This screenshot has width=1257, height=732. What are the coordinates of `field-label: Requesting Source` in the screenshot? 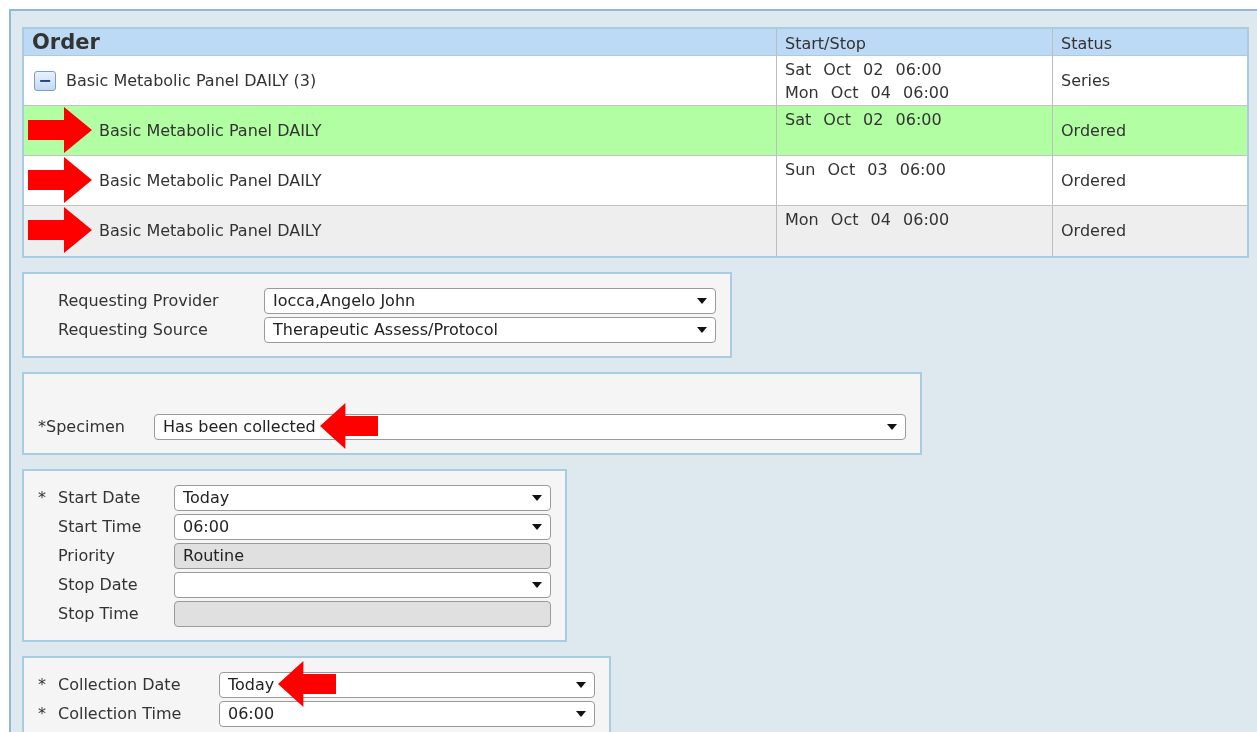 It's located at (133, 329).